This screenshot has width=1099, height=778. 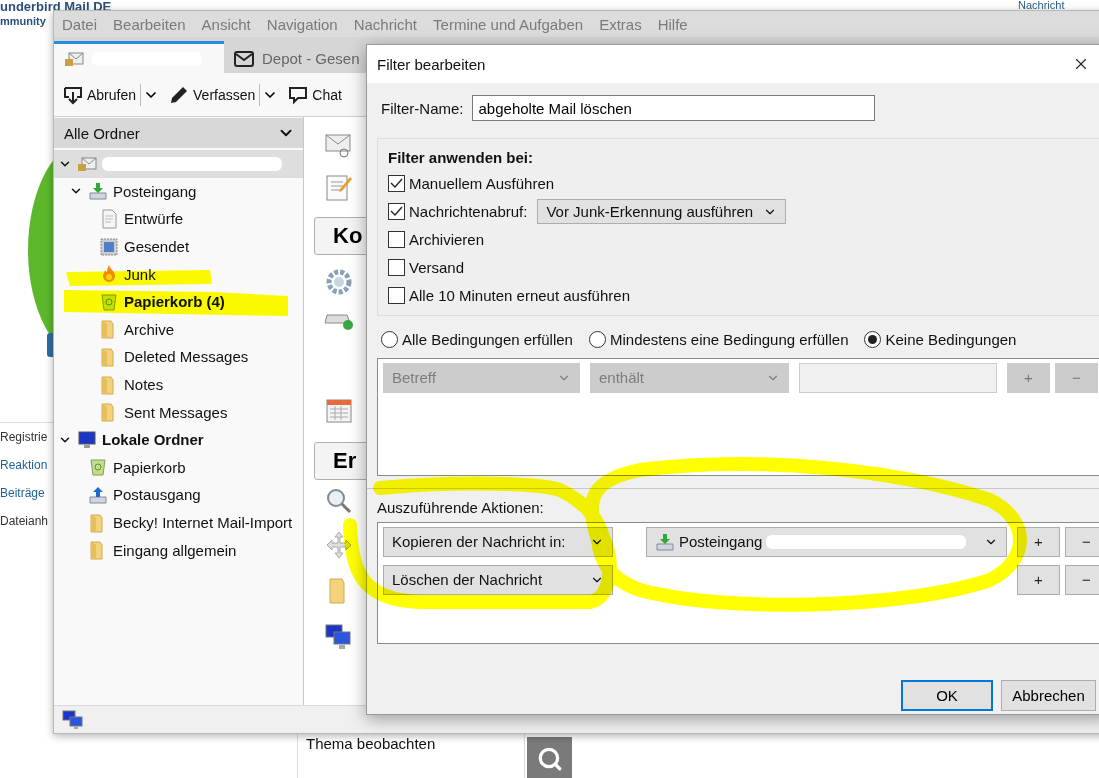 I want to click on speech-bubble-icon, so click(x=298, y=94).